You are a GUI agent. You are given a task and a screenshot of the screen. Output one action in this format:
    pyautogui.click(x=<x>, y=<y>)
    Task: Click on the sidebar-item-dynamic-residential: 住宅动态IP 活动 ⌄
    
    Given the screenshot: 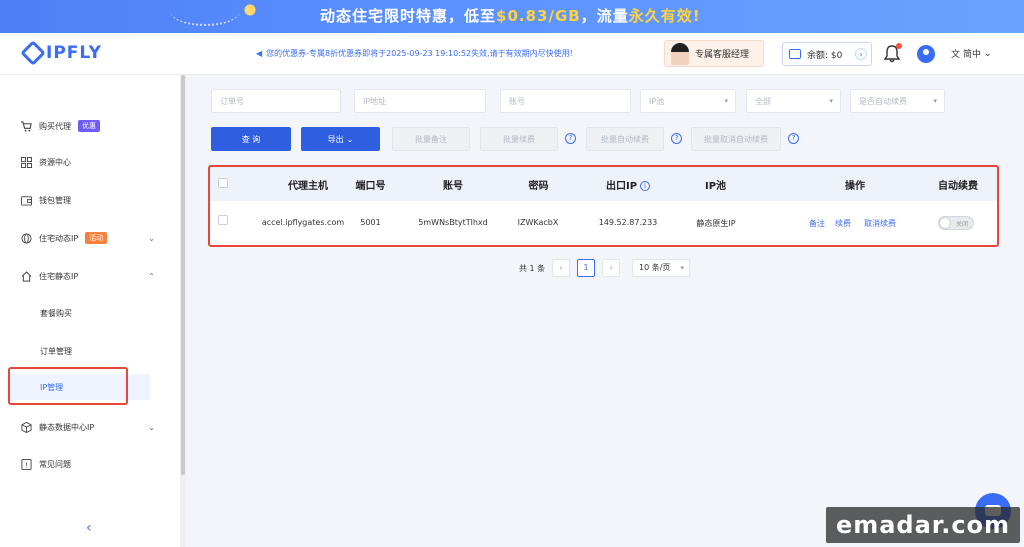 What is the action you would take?
    pyautogui.click(x=90, y=238)
    